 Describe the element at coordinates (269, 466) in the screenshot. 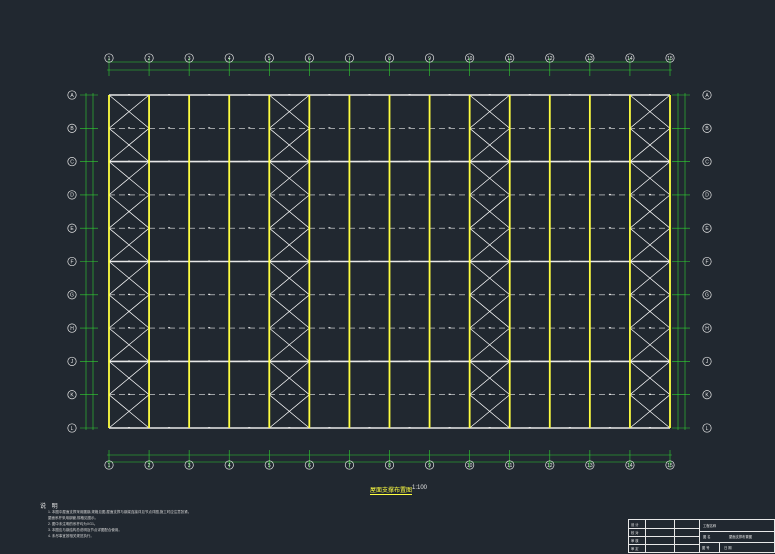

I see `axis-x-bottom-label: 5` at that location.